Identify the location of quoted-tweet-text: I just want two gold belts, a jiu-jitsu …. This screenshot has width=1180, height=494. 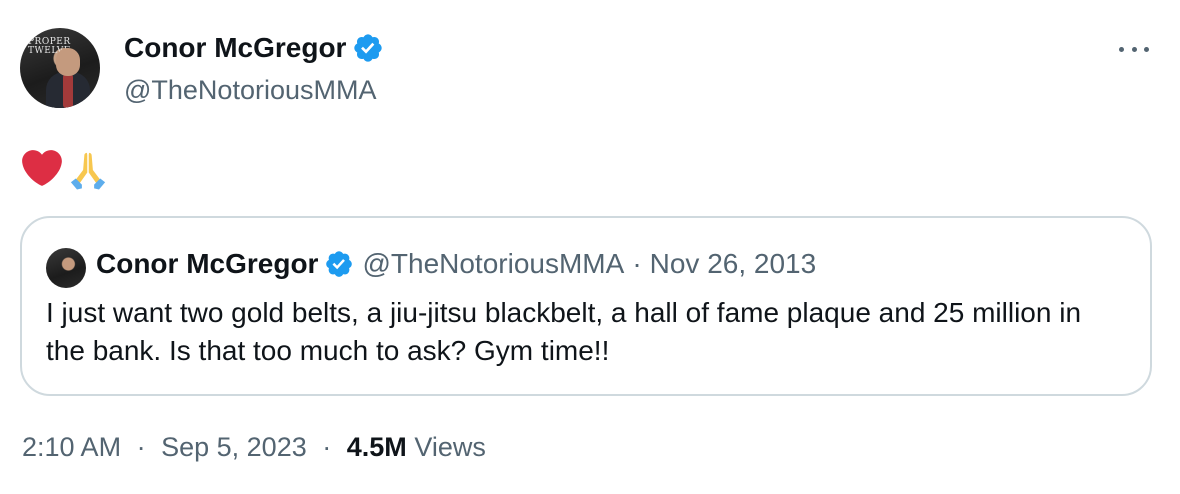
(564, 331).